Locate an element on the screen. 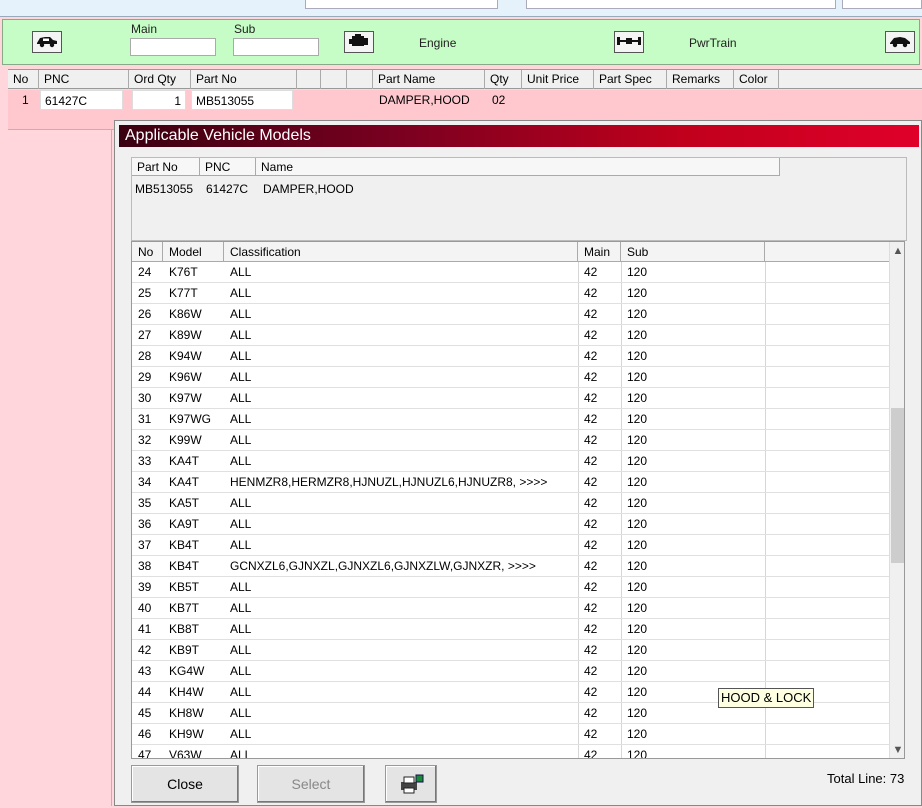 This screenshot has width=922, height=808. car-body-button is located at coordinates (47, 42).